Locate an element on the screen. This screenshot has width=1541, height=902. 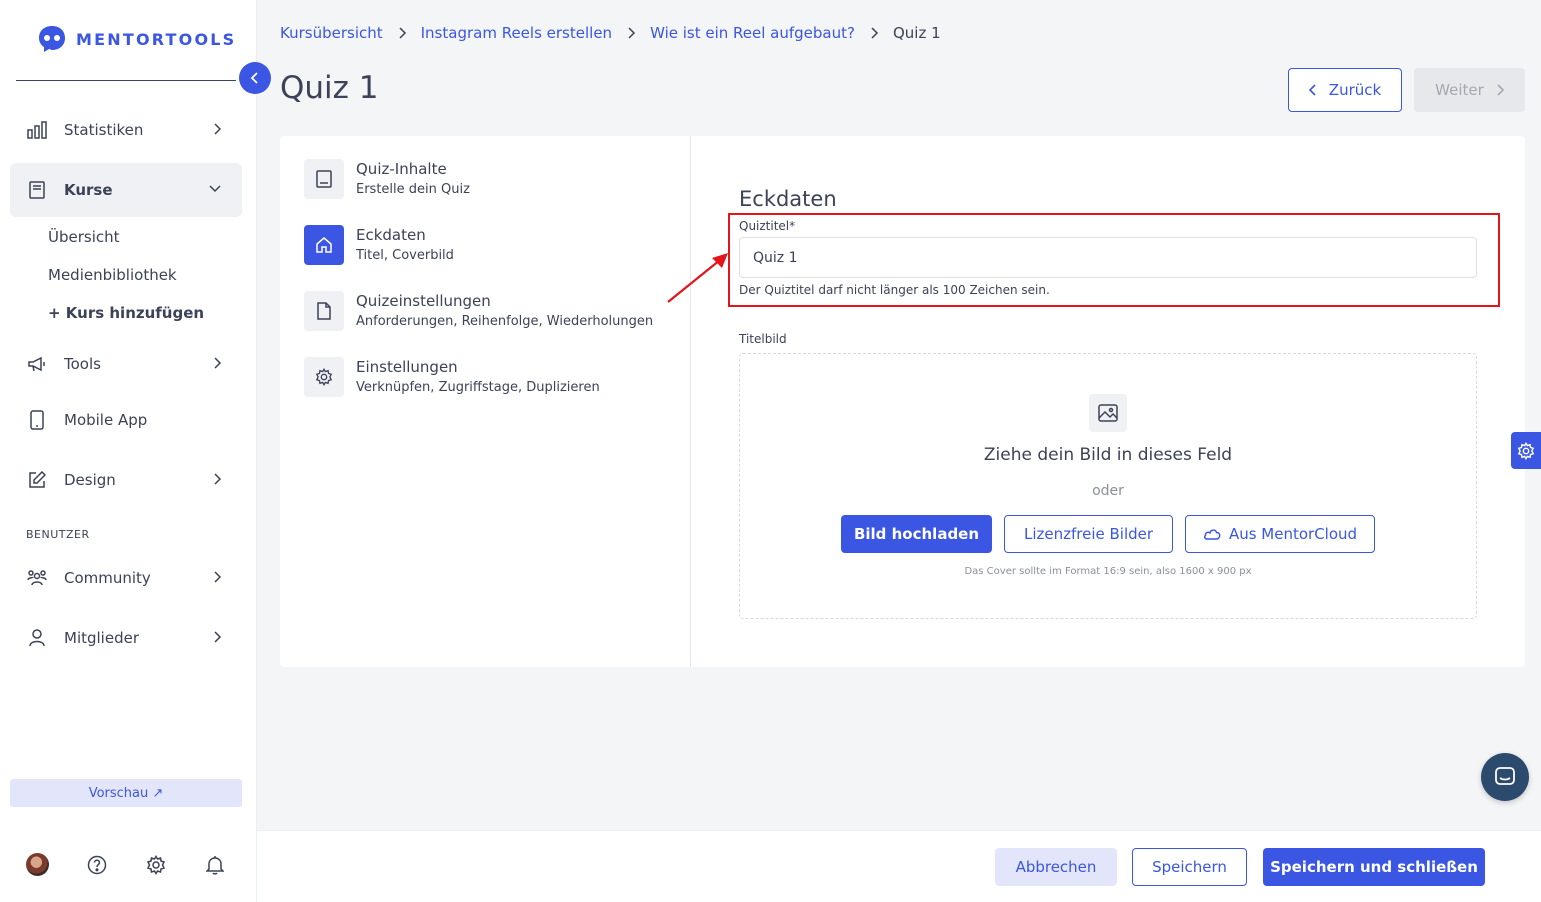
chevron-down-icon is located at coordinates (215, 189).